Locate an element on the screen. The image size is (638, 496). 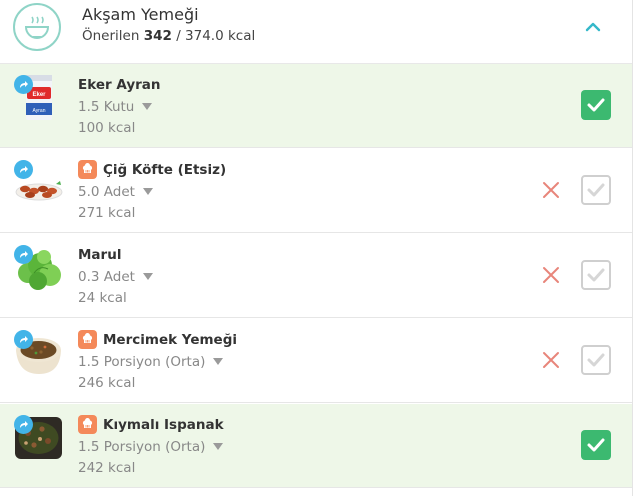
food-name: Marul is located at coordinates (100, 255).